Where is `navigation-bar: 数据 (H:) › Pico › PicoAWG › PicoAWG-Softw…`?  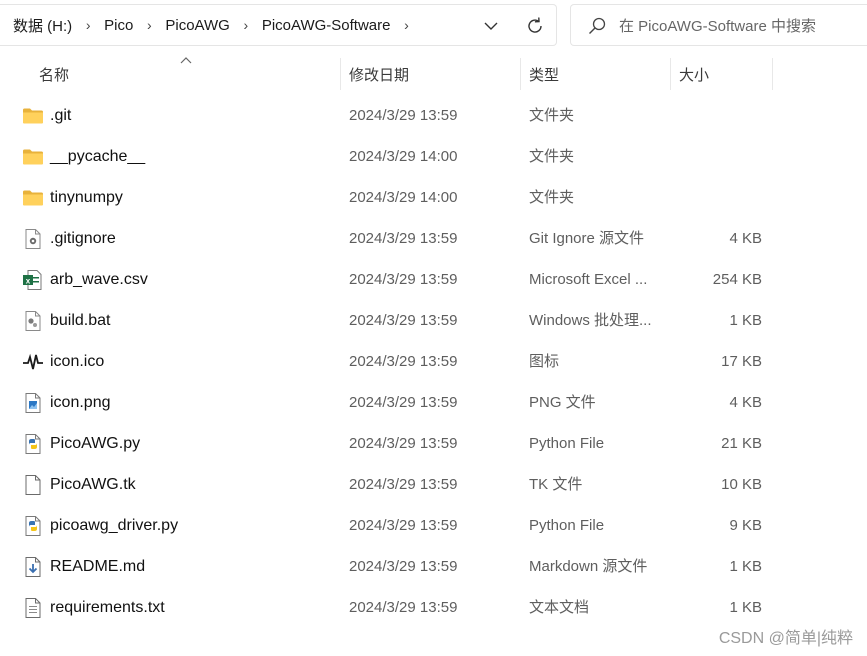 navigation-bar: 数据 (H:) › Pico › PicoAWG › PicoAWG-Softw… is located at coordinates (433, 24).